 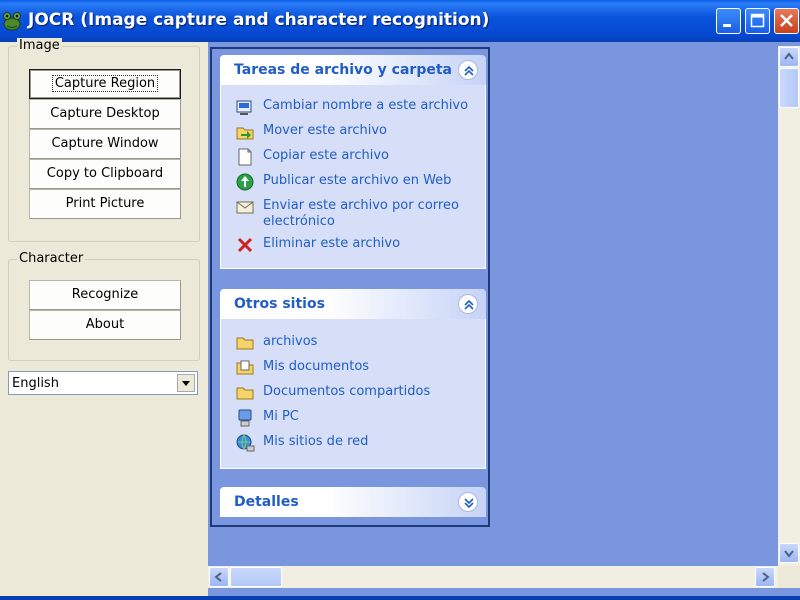 I want to click on copy-to-clipboard-button: Copy to Clipboard, so click(x=105, y=174).